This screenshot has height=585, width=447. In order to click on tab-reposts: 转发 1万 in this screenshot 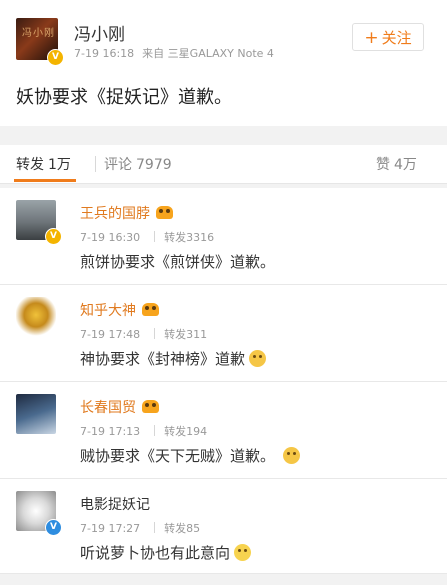, I will do `click(43, 164)`.